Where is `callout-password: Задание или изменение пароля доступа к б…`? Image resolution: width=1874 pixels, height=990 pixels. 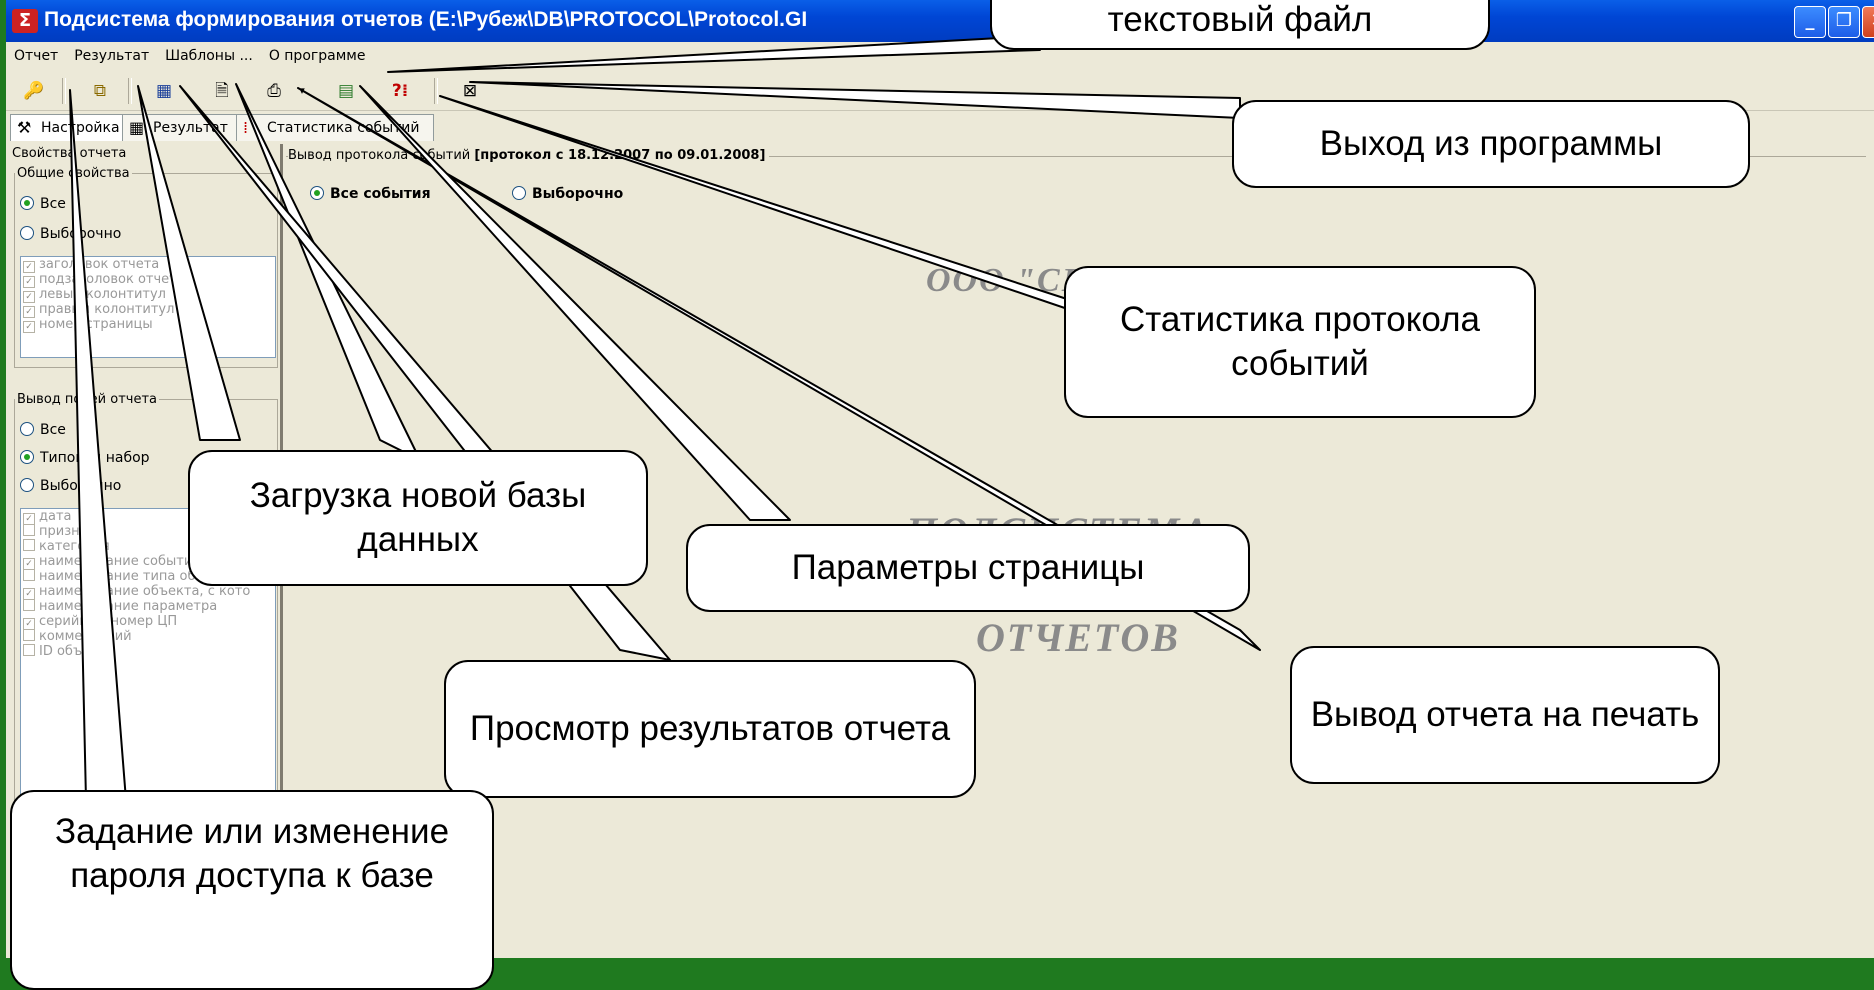
callout-password: Задание или изменение пароля доступа к б… is located at coordinates (252, 890).